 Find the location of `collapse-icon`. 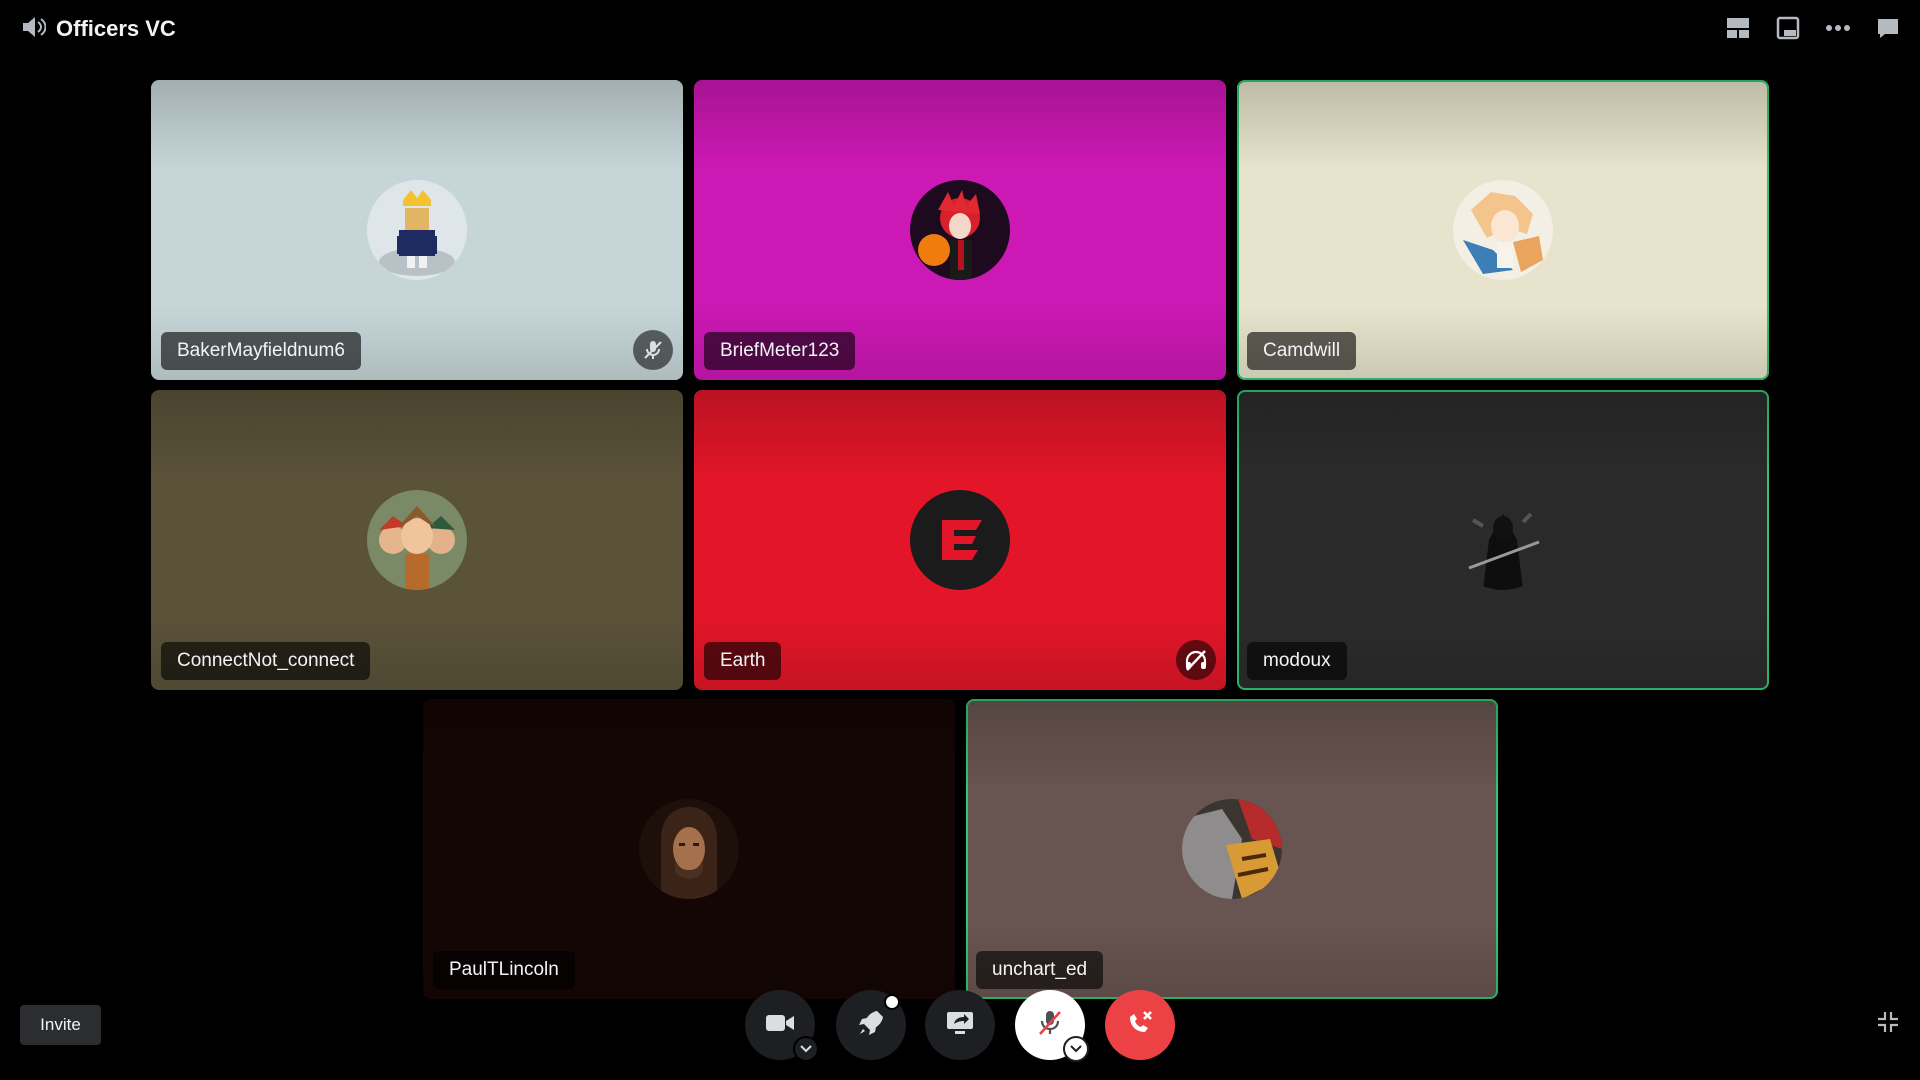

collapse-icon is located at coordinates (1888, 1024).